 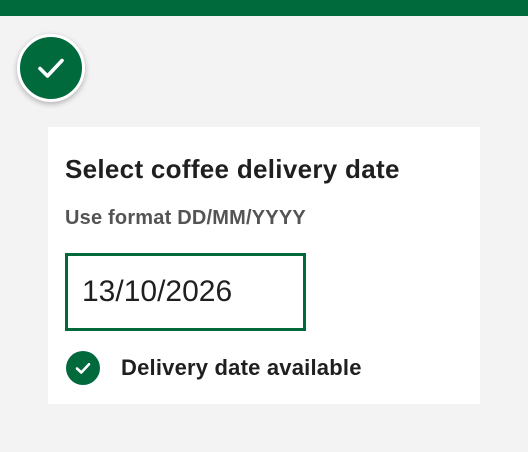 What do you see at coordinates (241, 367) in the screenshot?
I see `status-message: Delivery date available` at bounding box center [241, 367].